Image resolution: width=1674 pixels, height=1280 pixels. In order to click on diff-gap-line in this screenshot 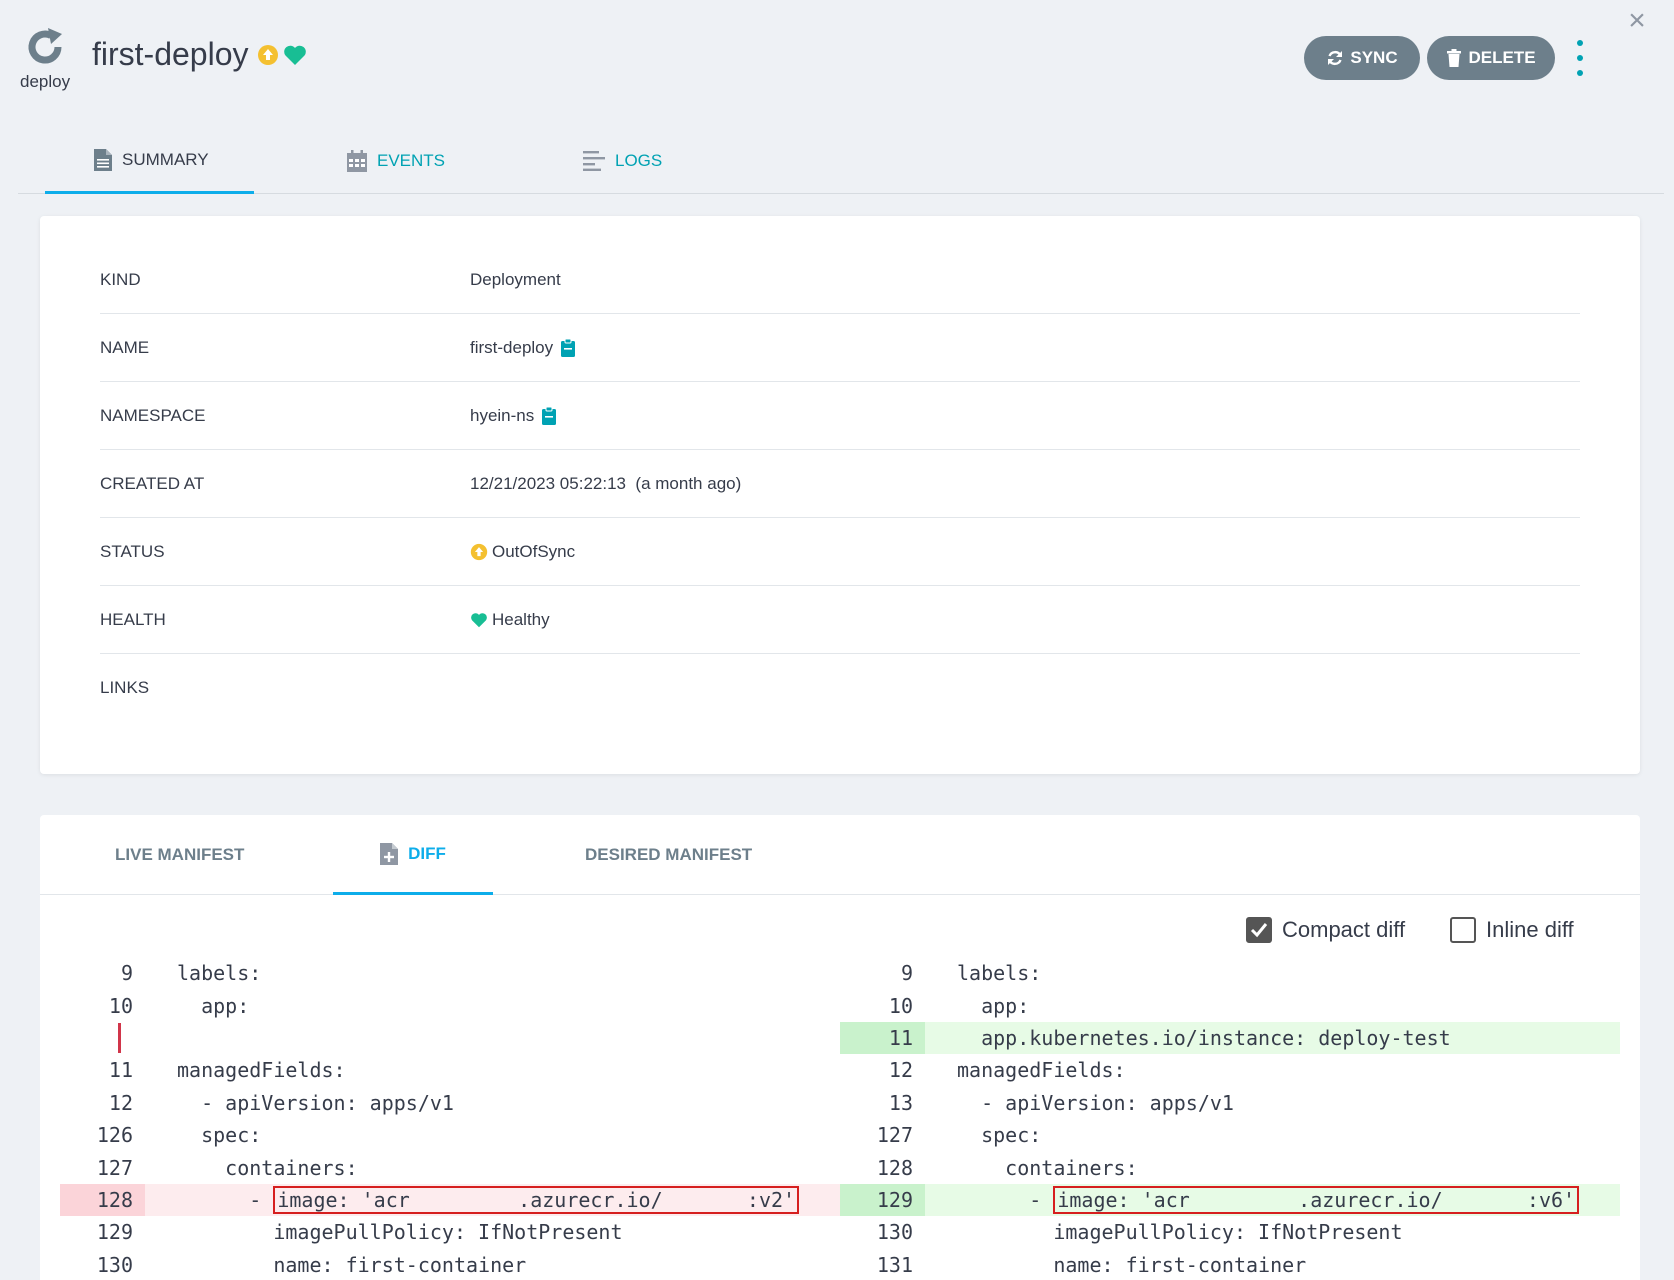, I will do `click(450, 1038)`.